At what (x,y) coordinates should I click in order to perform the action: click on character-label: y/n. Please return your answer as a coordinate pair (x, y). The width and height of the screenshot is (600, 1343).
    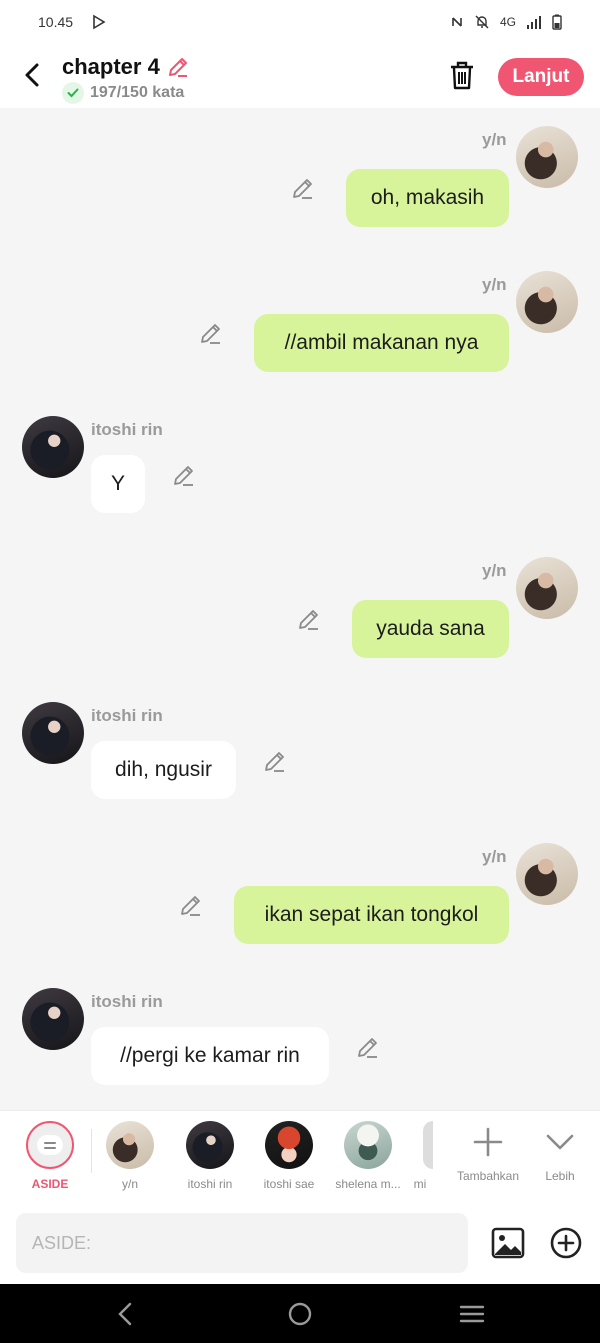
    Looking at the image, I should click on (129, 1184).